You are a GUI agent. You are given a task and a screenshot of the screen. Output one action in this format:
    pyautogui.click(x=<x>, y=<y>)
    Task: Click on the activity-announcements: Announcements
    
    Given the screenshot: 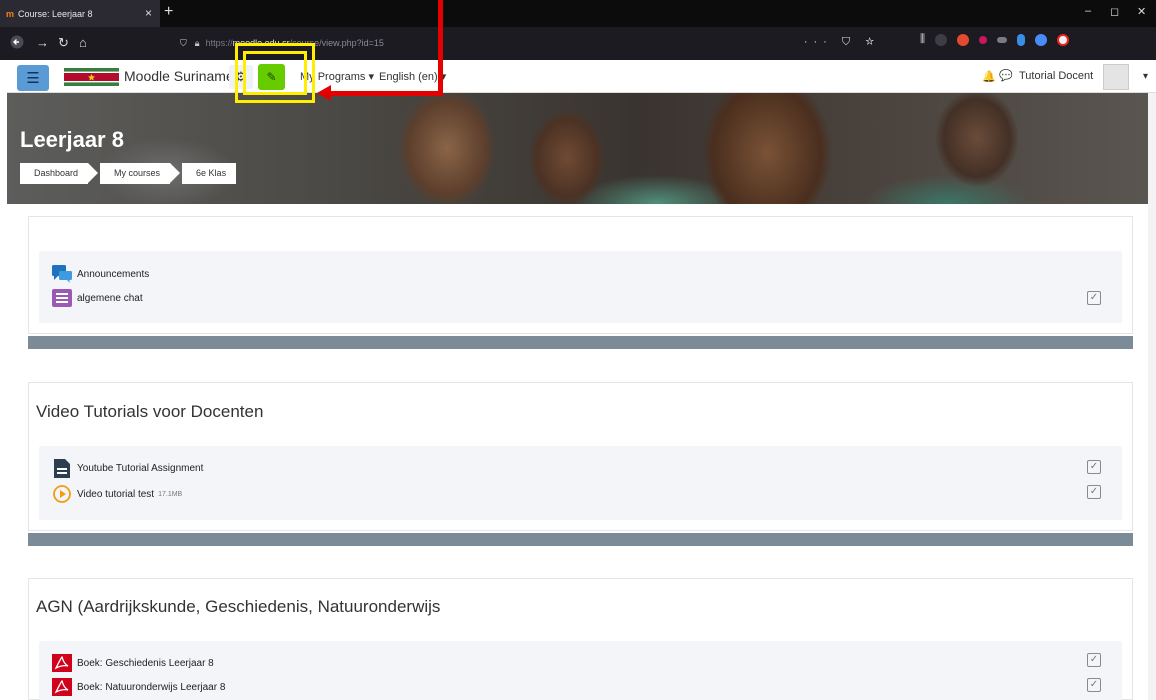 What is the action you would take?
    pyautogui.click(x=100, y=274)
    